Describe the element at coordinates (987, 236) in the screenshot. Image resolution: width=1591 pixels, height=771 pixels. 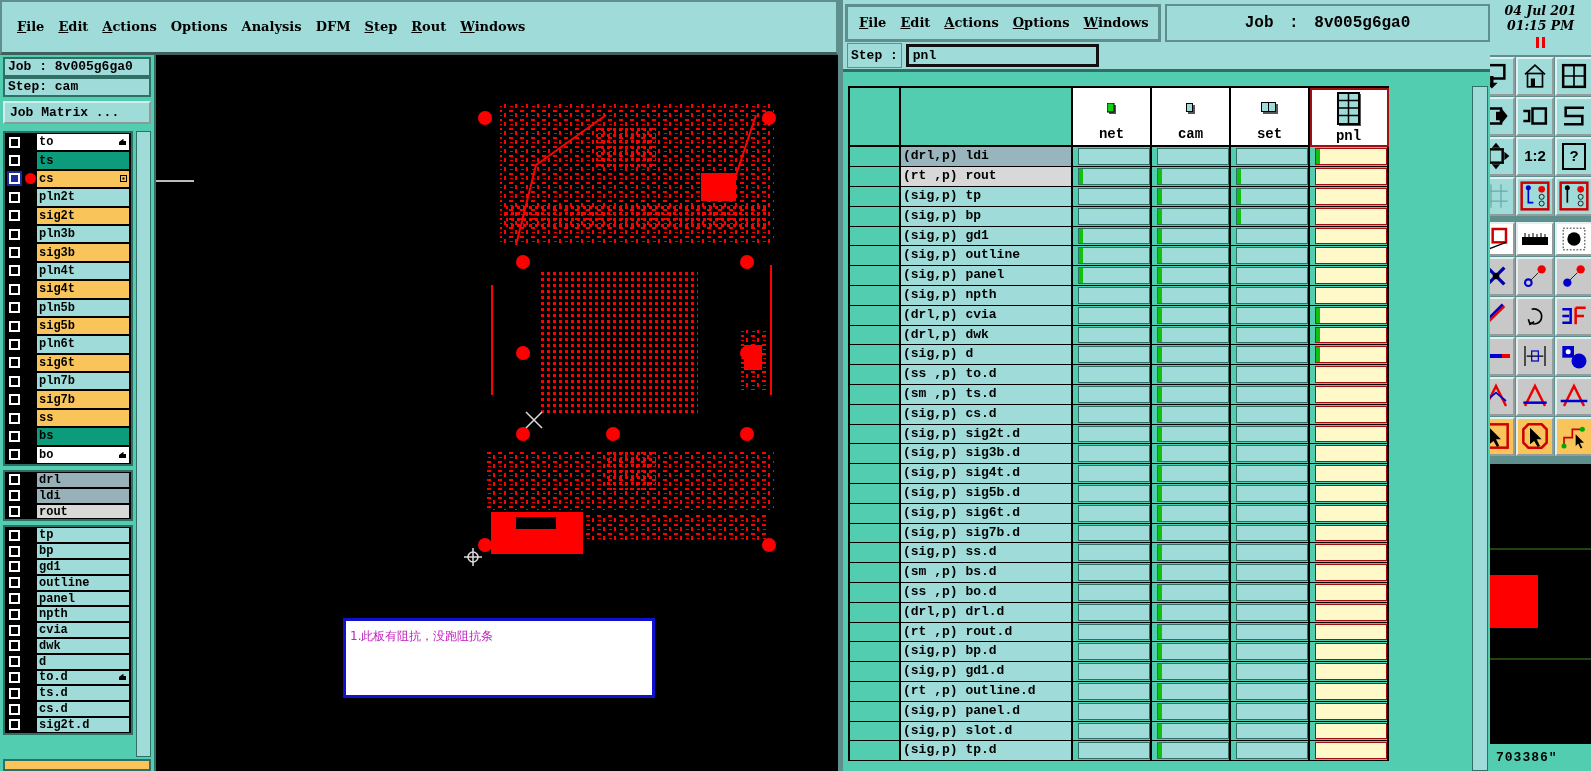
I see `layer-name-cell: (sig,p) gd1` at that location.